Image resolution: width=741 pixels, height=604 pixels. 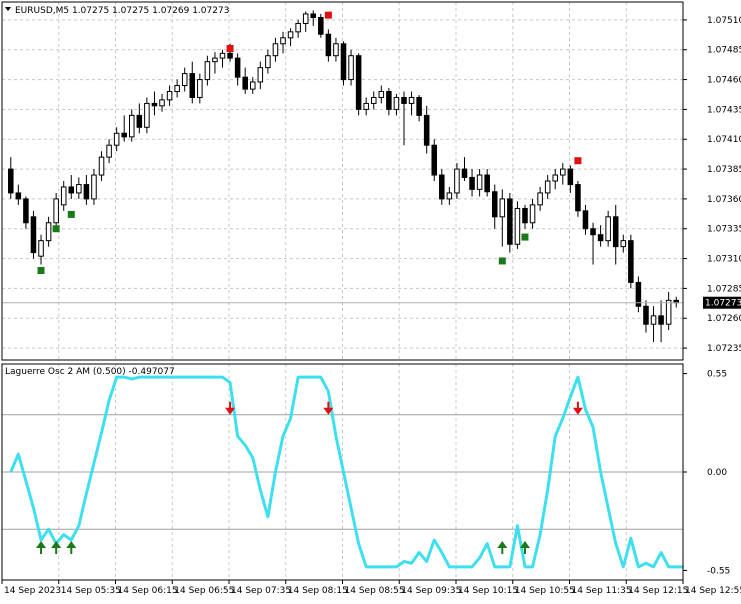 I want to click on time-tick-label: 14 Sep 12:15, so click(x=658, y=591).